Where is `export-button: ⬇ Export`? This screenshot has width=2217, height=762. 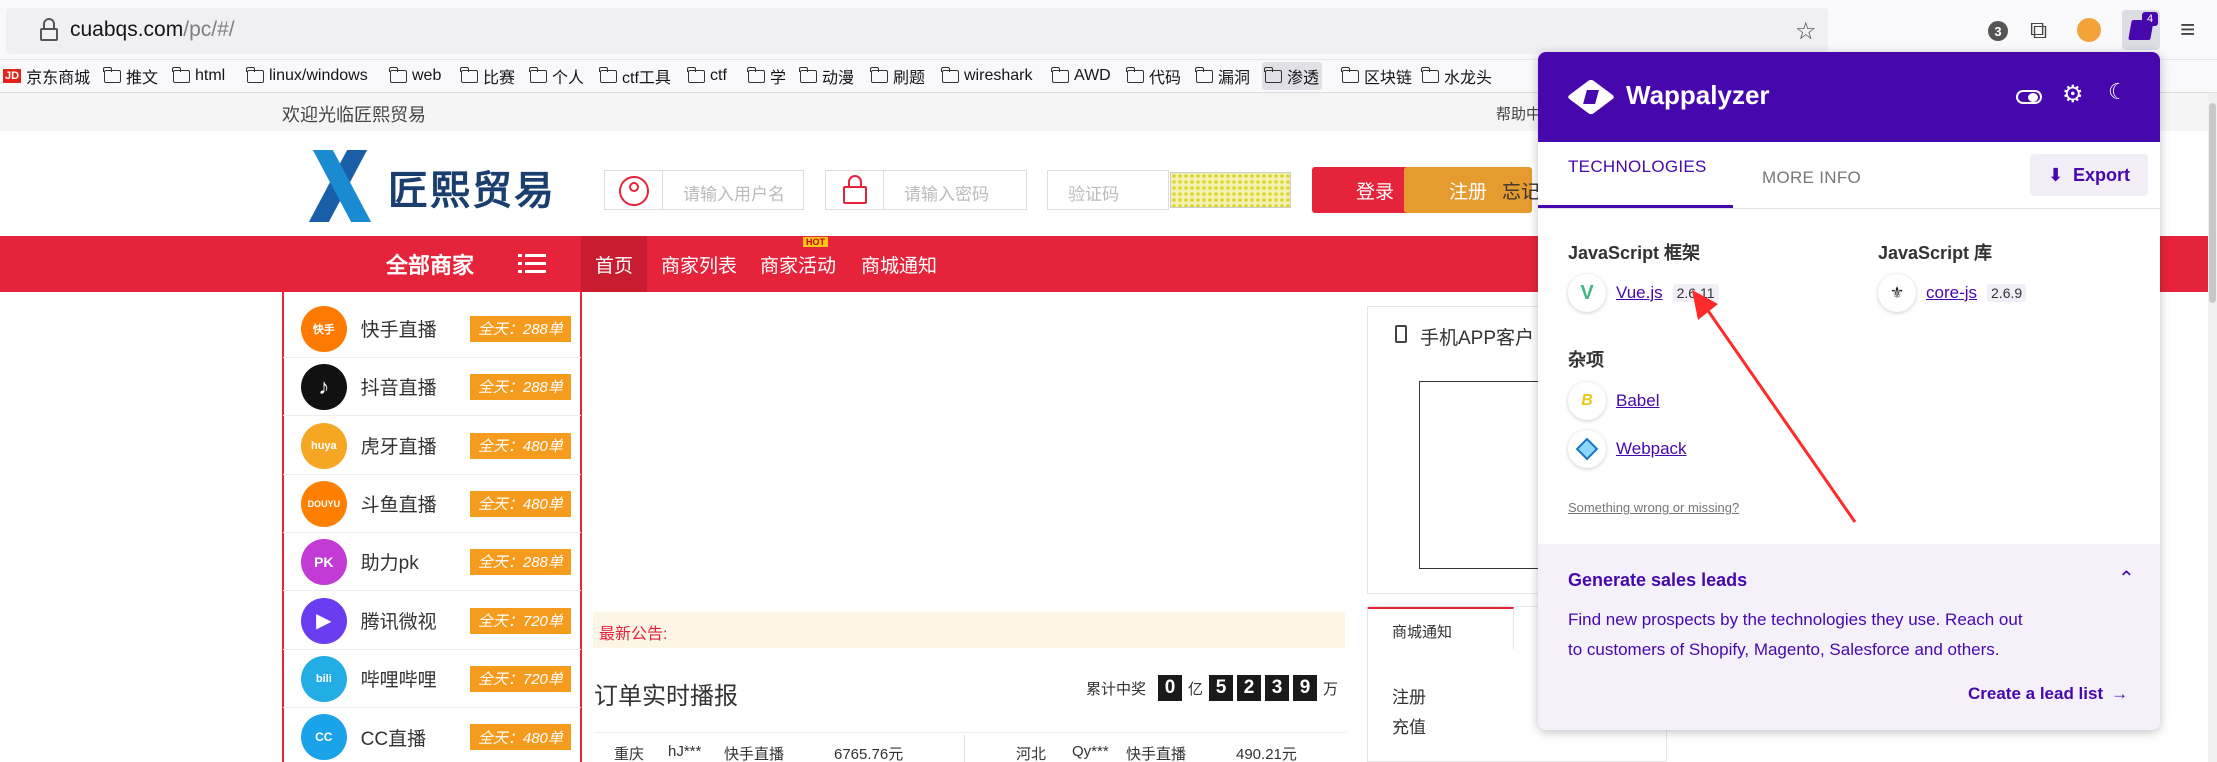
export-button: ⬇ Export is located at coordinates (2089, 175).